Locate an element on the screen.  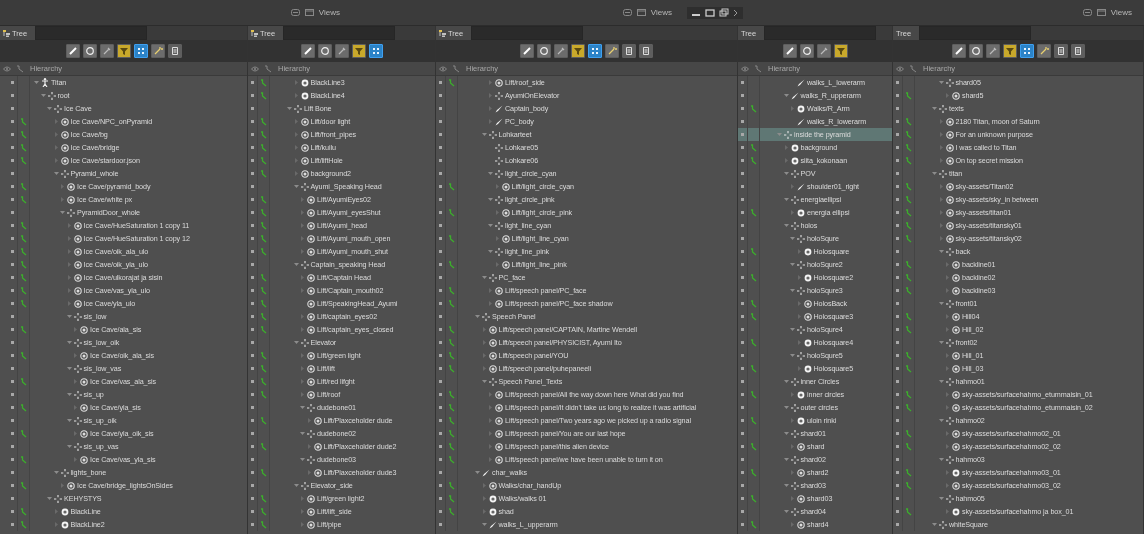
pin-button is located at coordinates (341, 51).